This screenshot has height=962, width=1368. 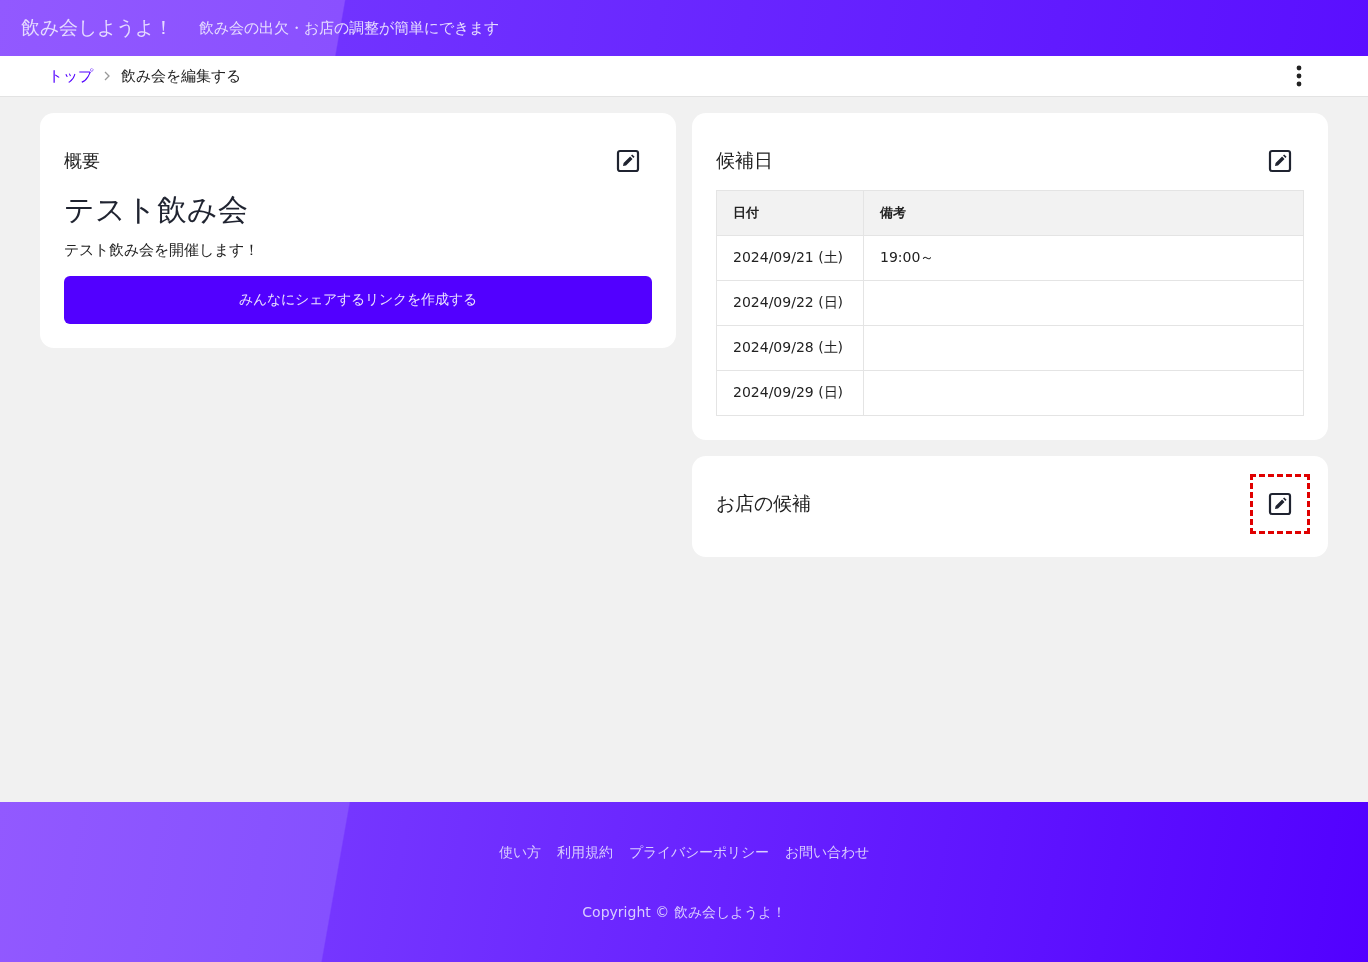 What do you see at coordinates (181, 76) in the screenshot?
I see `breadcrumb-current: 飲み会を編集する` at bounding box center [181, 76].